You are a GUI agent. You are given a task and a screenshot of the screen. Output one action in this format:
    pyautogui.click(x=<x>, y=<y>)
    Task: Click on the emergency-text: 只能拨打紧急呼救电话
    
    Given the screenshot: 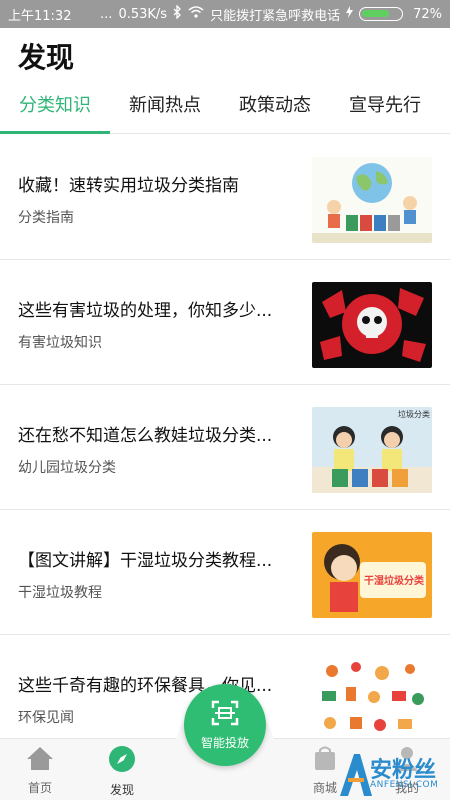 What is the action you would take?
    pyautogui.click(x=275, y=16)
    